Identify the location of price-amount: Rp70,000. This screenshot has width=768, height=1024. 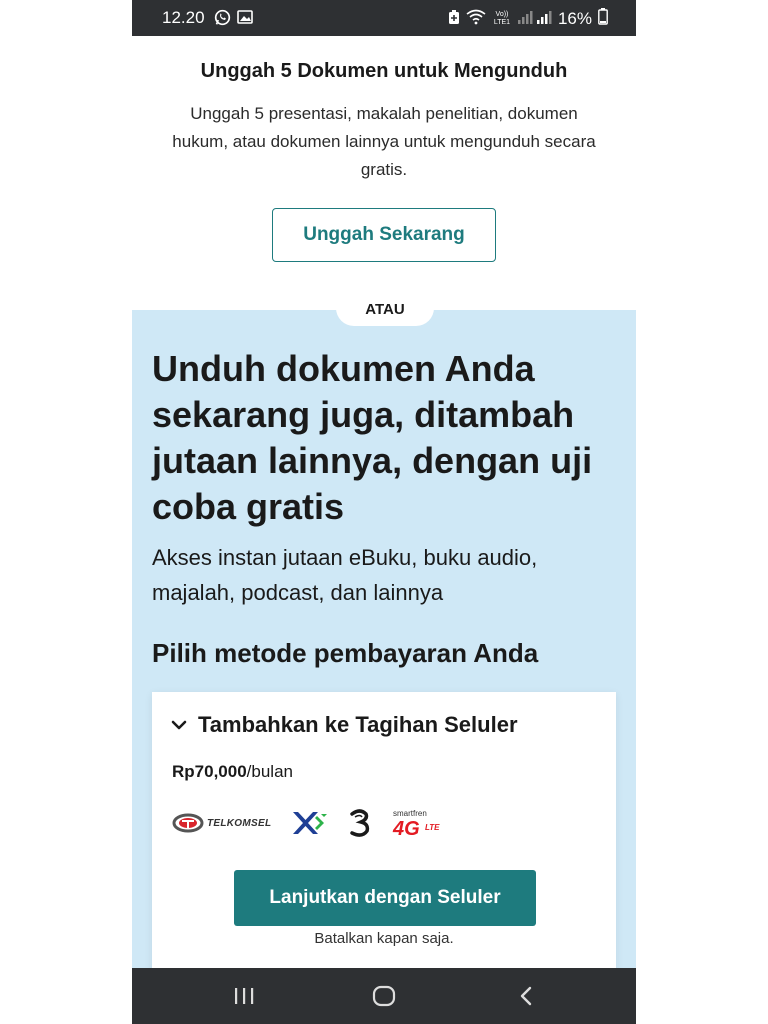
(209, 771).